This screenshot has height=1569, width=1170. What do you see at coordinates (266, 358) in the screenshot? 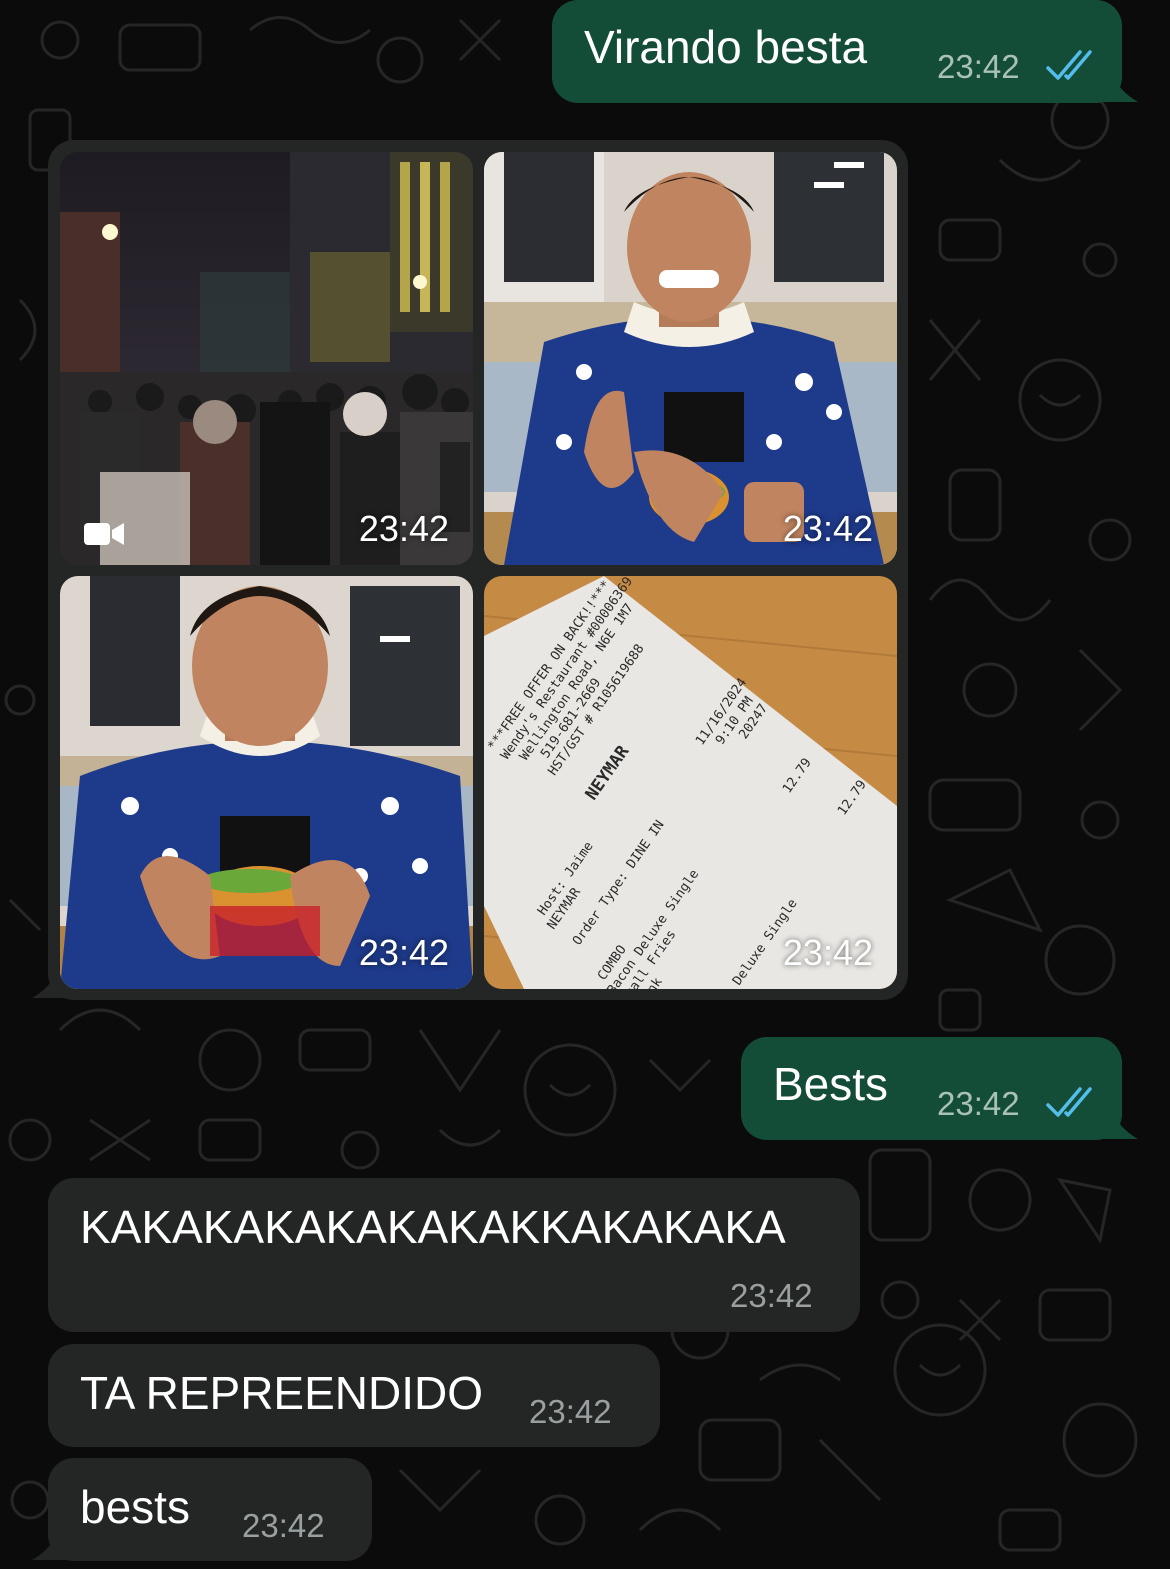
I see `album-video-thumbnail: 23:42` at bounding box center [266, 358].